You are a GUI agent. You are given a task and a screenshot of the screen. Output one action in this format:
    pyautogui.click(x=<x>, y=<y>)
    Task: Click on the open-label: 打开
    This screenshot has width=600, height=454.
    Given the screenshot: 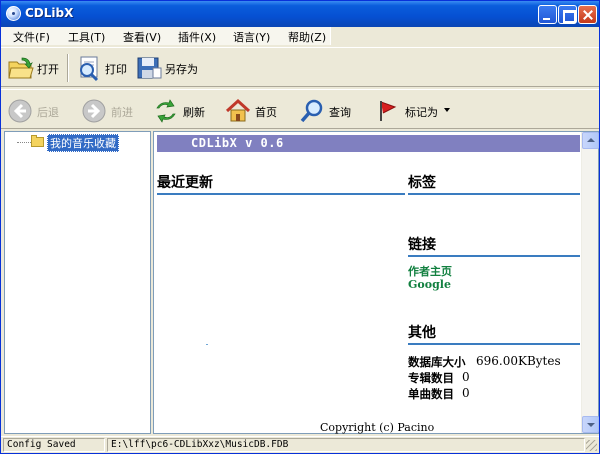 What is the action you would take?
    pyautogui.click(x=48, y=69)
    